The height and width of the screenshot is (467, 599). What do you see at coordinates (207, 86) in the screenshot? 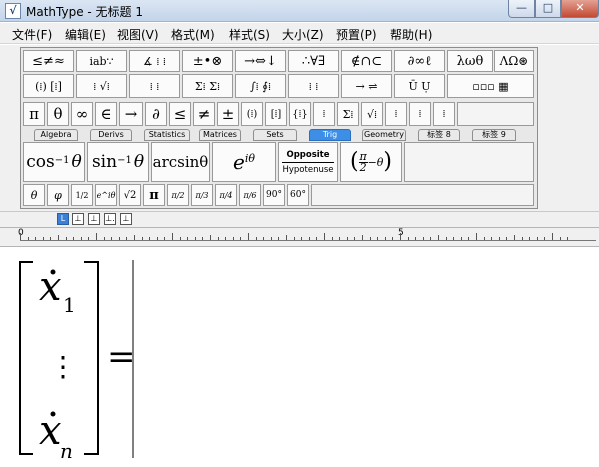
I see `summation-templates-palette: Σ⁞ Σ⁞` at bounding box center [207, 86].